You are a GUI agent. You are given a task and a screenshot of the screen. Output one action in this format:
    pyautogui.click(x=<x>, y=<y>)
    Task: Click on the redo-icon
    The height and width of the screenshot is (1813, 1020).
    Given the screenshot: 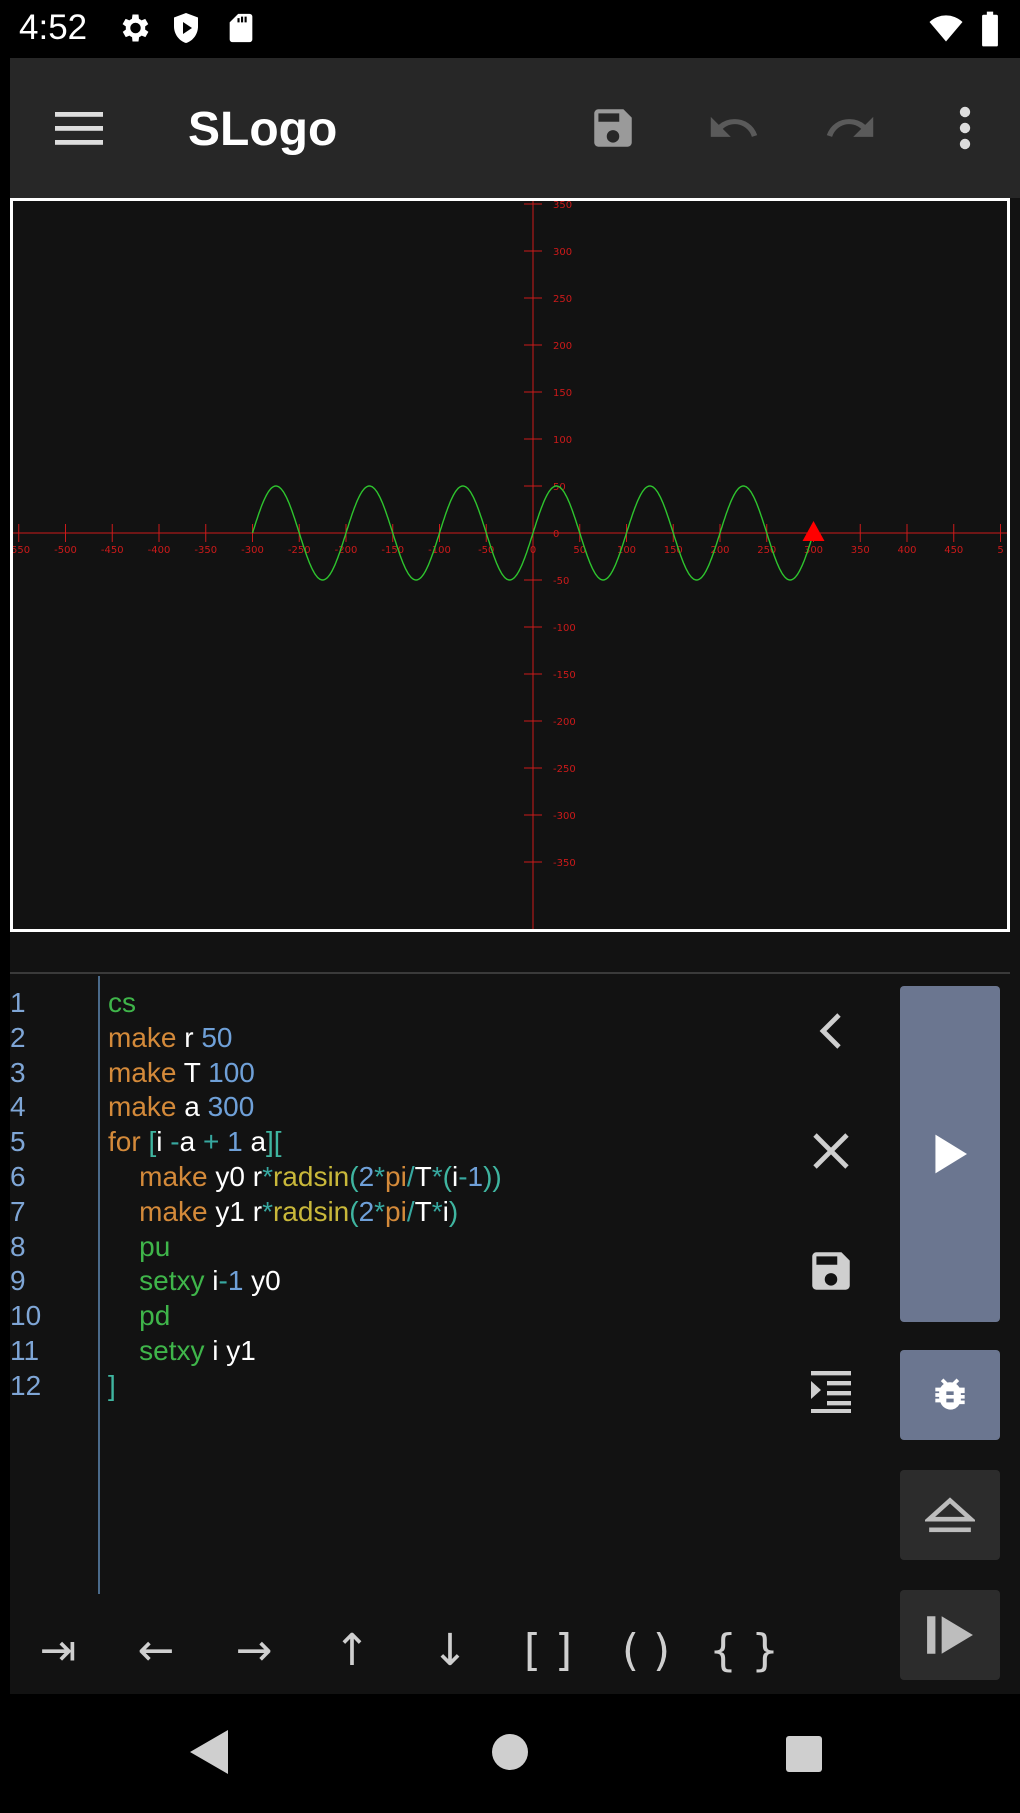 What is the action you would take?
    pyautogui.click(x=851, y=128)
    